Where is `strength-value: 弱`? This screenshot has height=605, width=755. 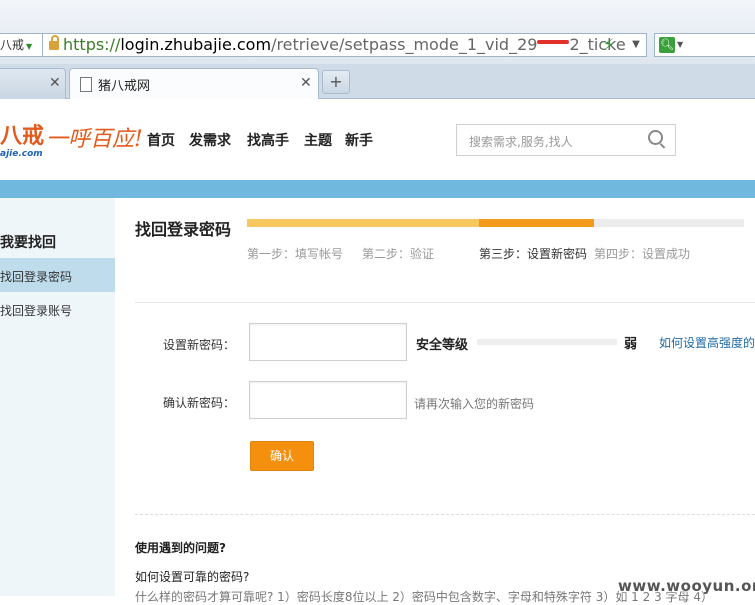 strength-value: 弱 is located at coordinates (631, 344).